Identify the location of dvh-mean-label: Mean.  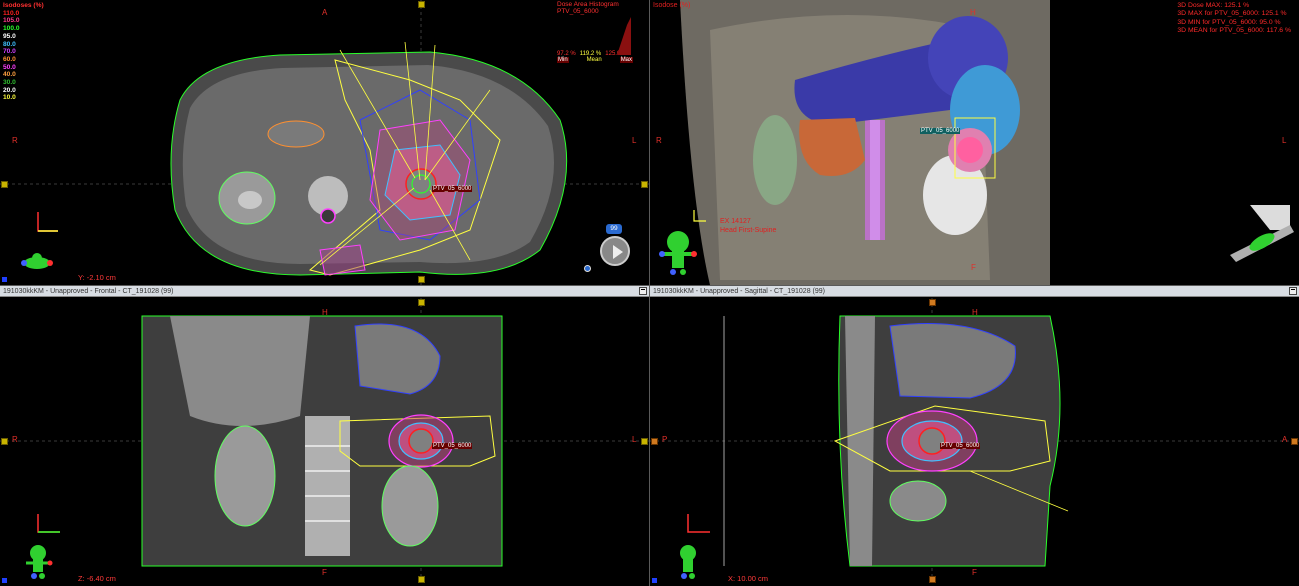
(594, 60).